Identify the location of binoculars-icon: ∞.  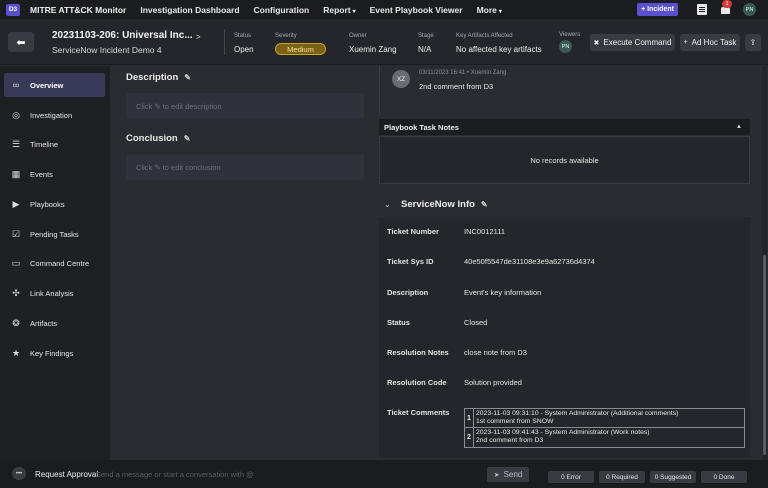
(16, 85).